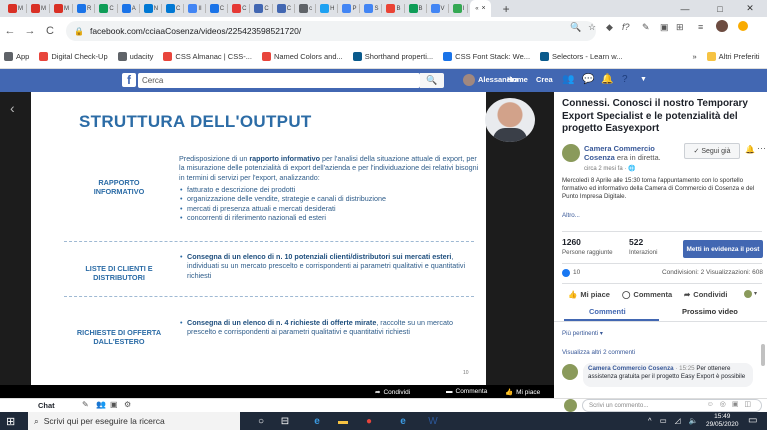  I want to click on close-tab-icon: ×, so click(484, 8).